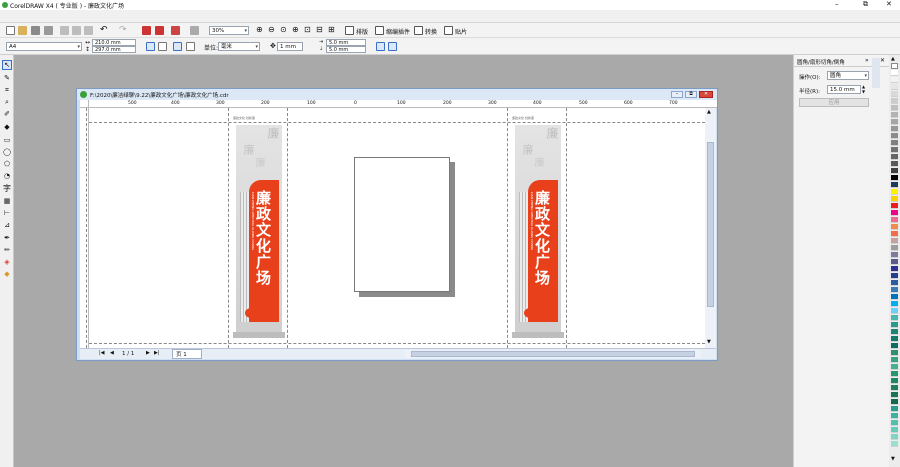 The width and height of the screenshot is (900, 467). I want to click on unit-select: 毫米 ▾, so click(239, 46).